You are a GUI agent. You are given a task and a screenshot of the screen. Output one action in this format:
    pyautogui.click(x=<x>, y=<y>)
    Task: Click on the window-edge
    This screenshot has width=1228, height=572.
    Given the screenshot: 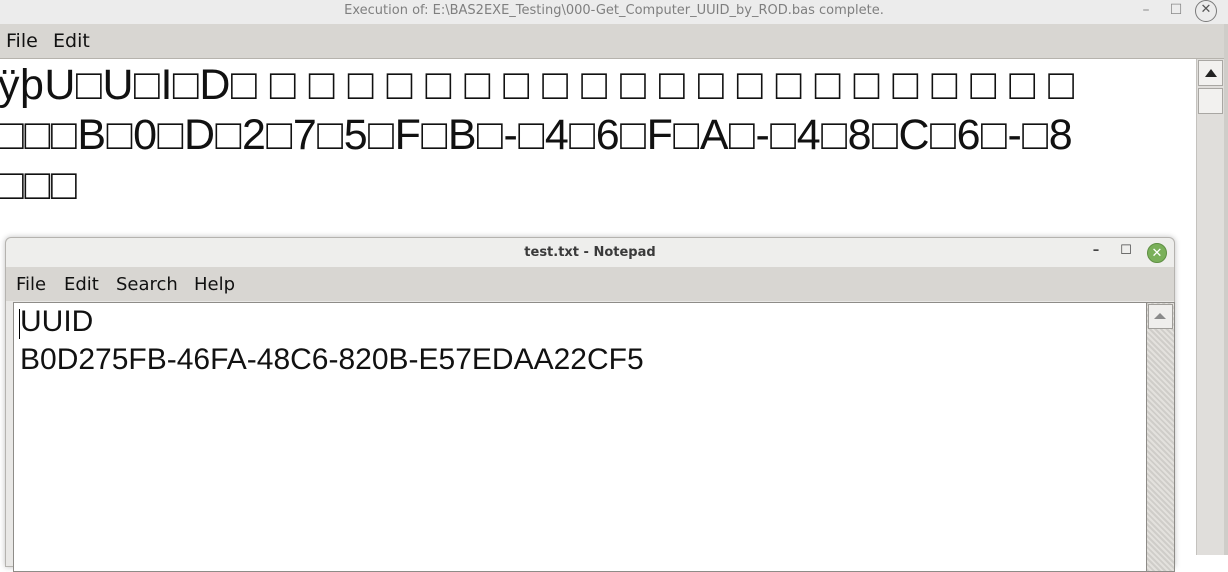 What is the action you would take?
    pyautogui.click(x=1226, y=289)
    